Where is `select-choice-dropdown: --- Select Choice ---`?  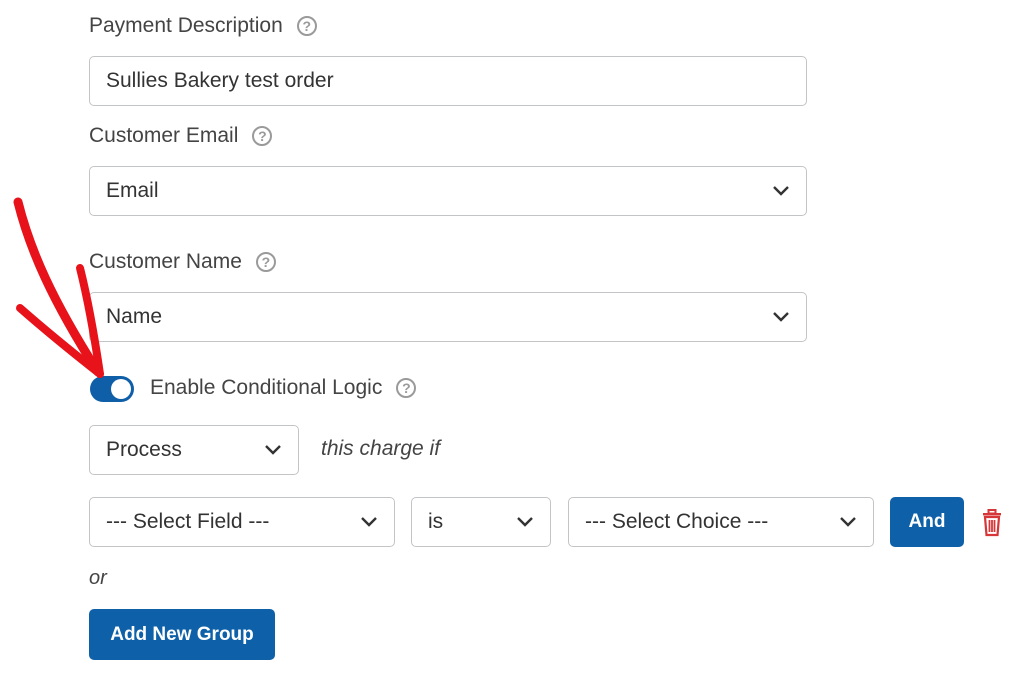 select-choice-dropdown: --- Select Choice --- is located at coordinates (721, 522).